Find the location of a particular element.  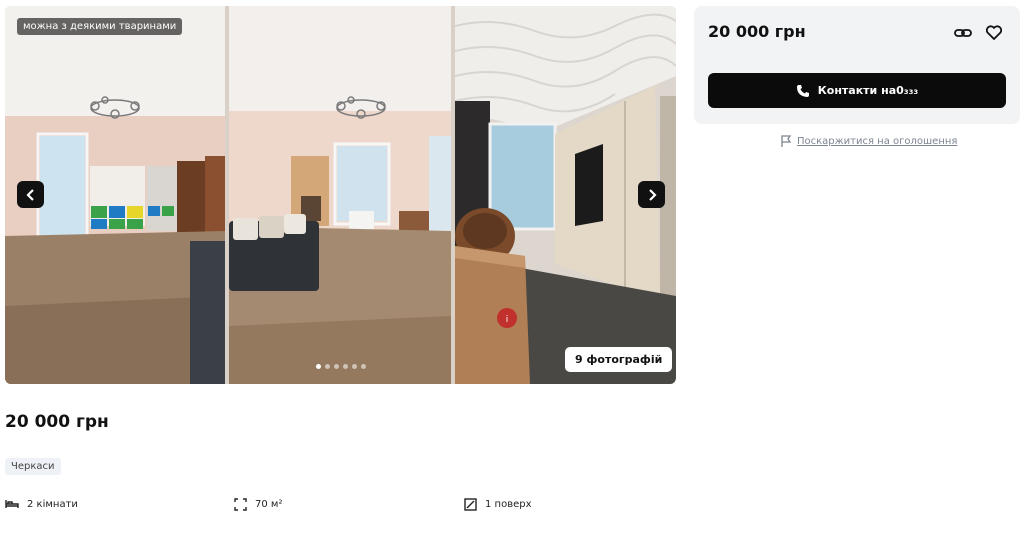

price-contact-card: 20 000 грн Контакти на 0₃₃₃ is located at coordinates (857, 65).